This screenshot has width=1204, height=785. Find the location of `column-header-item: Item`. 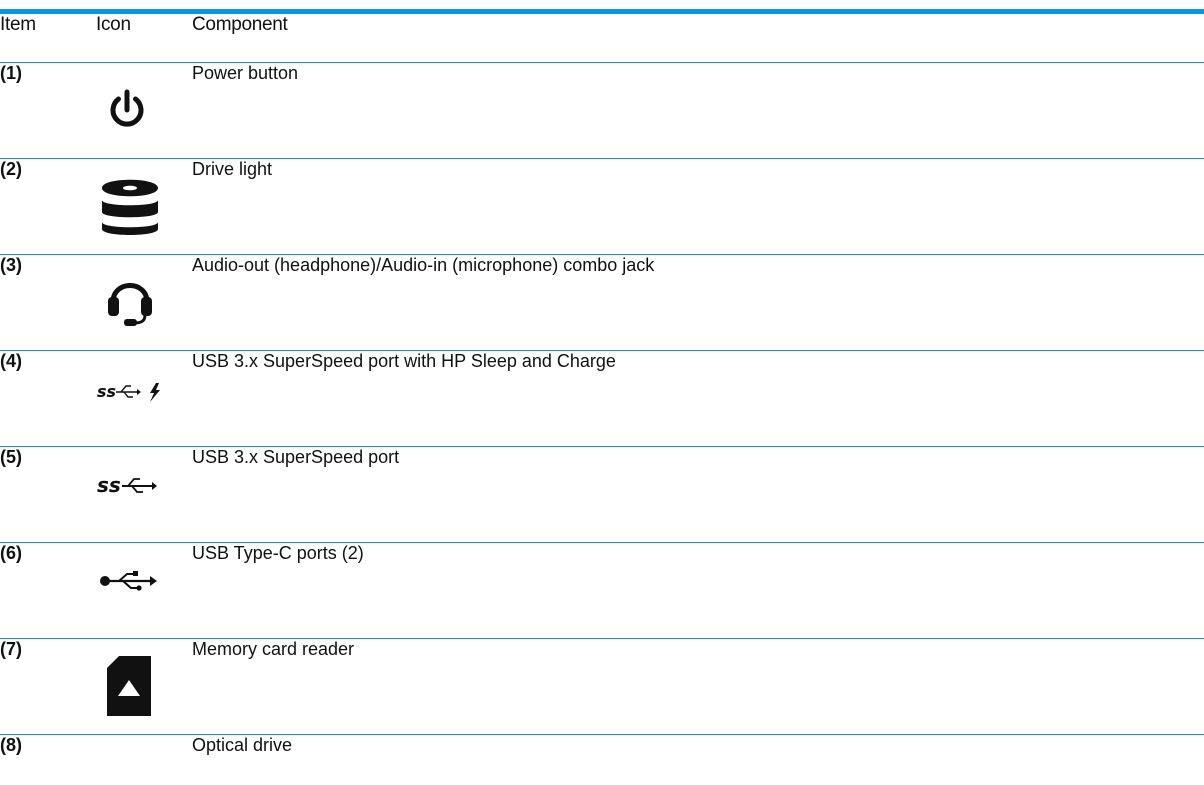

column-header-item: Item is located at coordinates (18, 24).